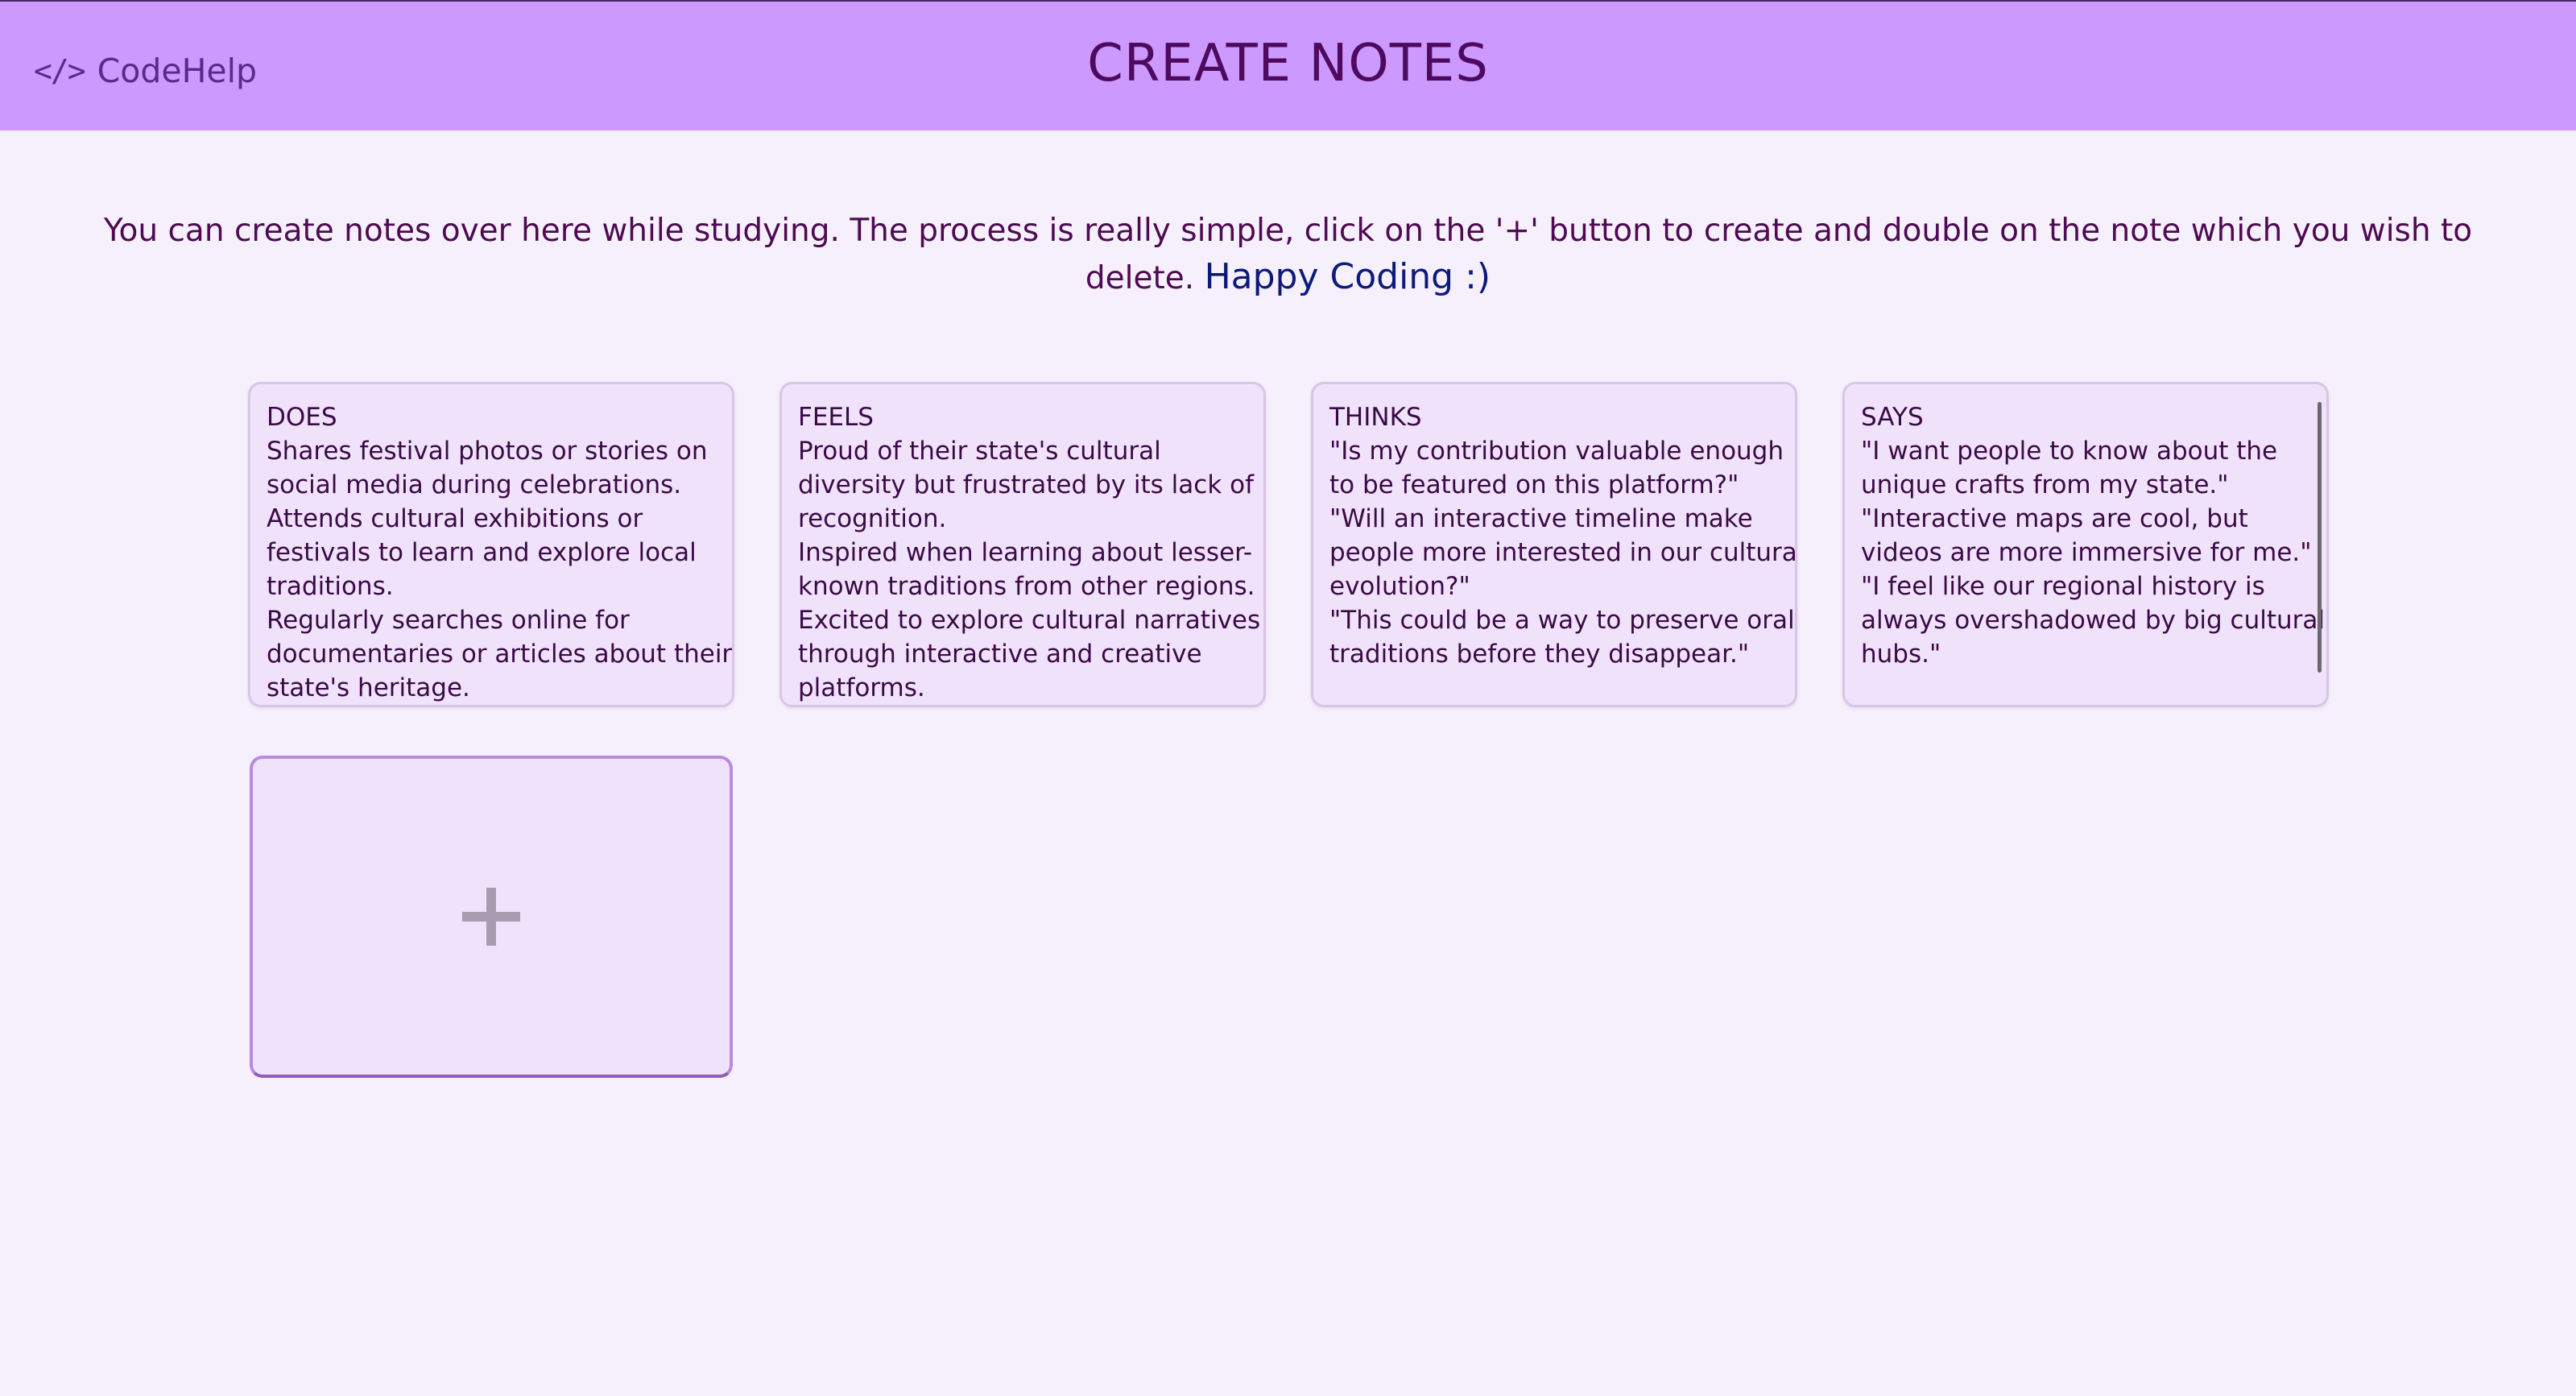 Image resolution: width=2576 pixels, height=1396 pixels. Describe the element at coordinates (1556, 451) in the screenshot. I see `note-line: "Is my contribution valuable enough` at that location.